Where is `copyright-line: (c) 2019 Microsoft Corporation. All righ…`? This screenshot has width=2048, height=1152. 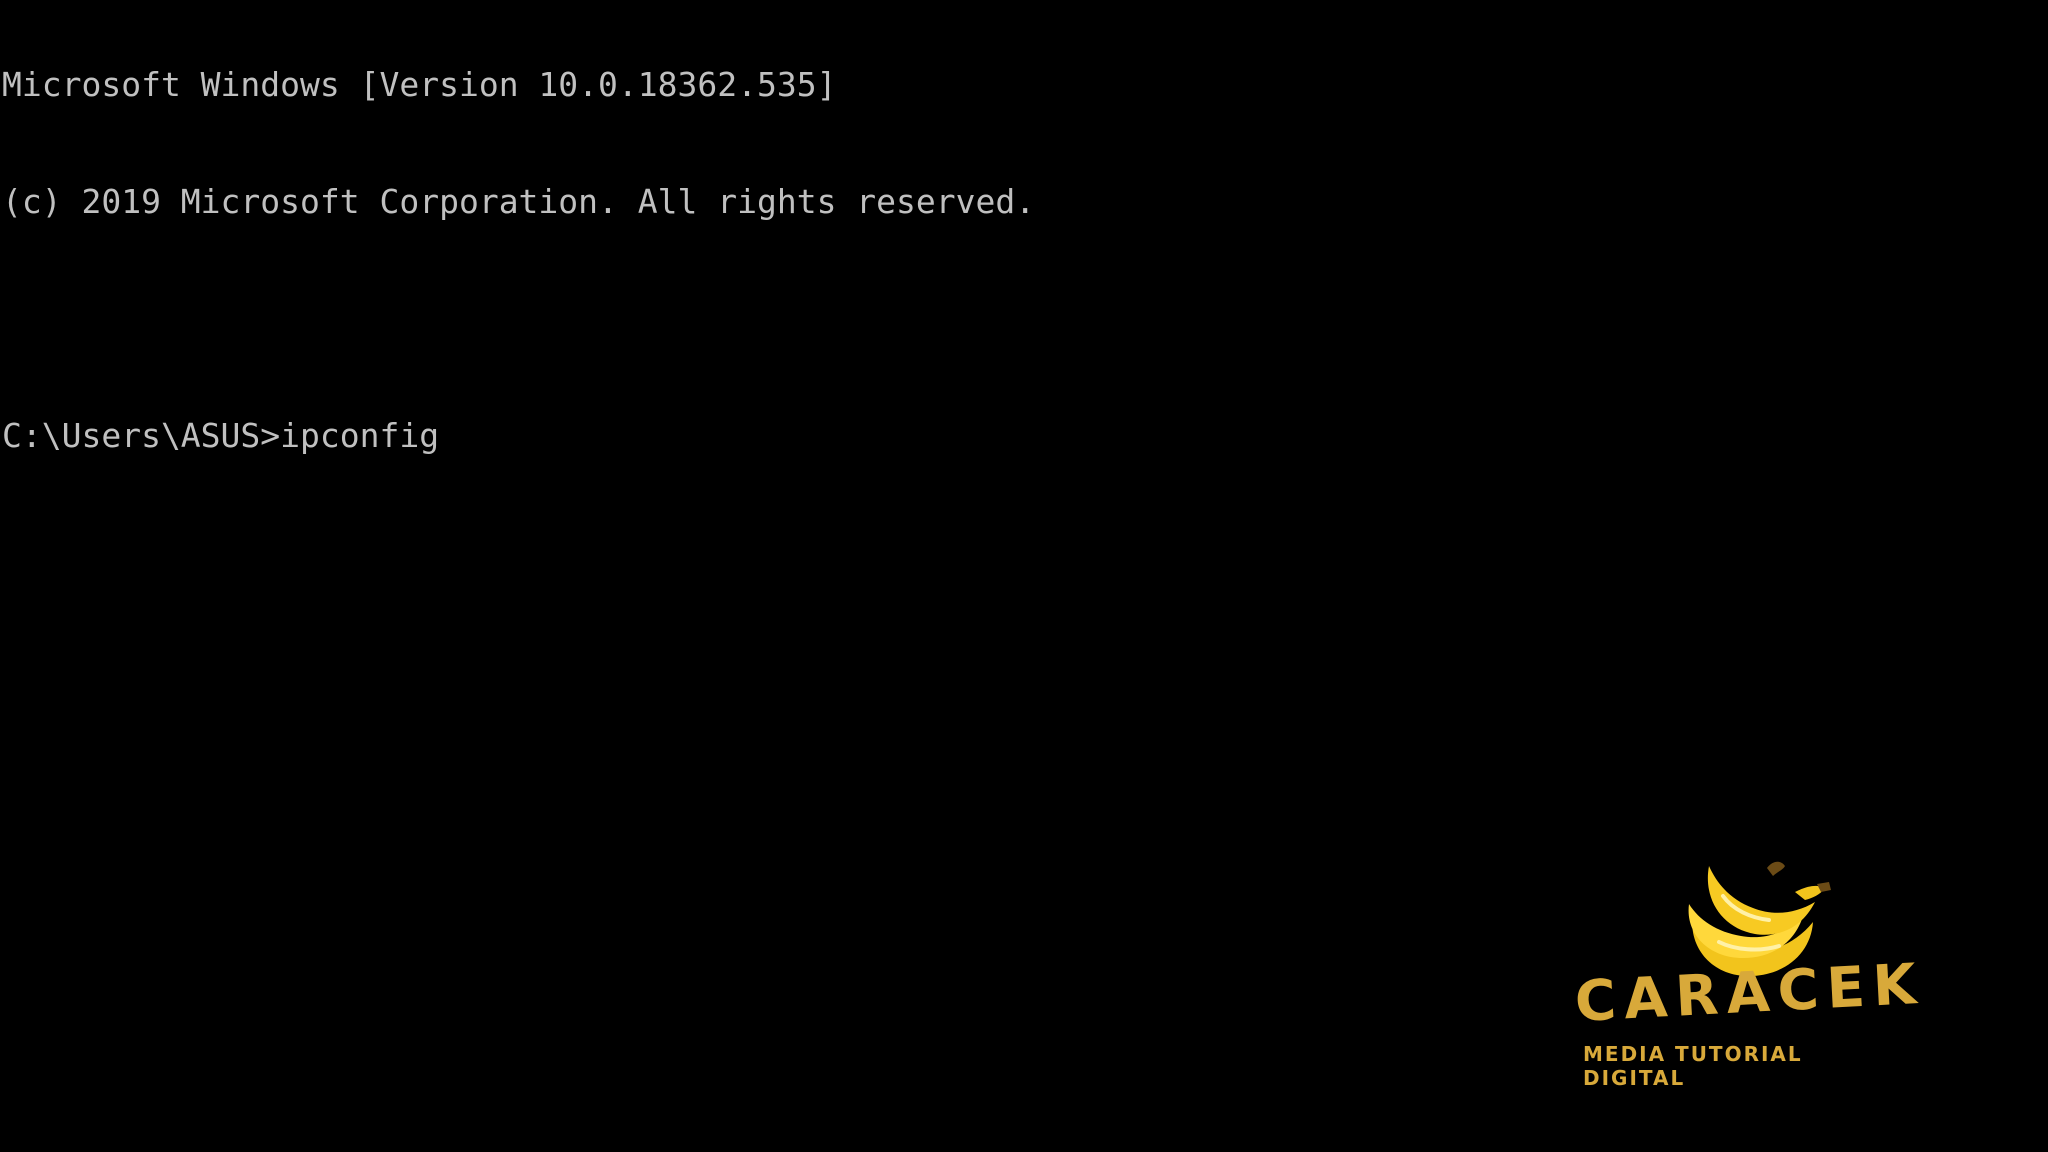
copyright-line: (c) 2019 Microsoft Corporation. All righ… is located at coordinates (519, 201).